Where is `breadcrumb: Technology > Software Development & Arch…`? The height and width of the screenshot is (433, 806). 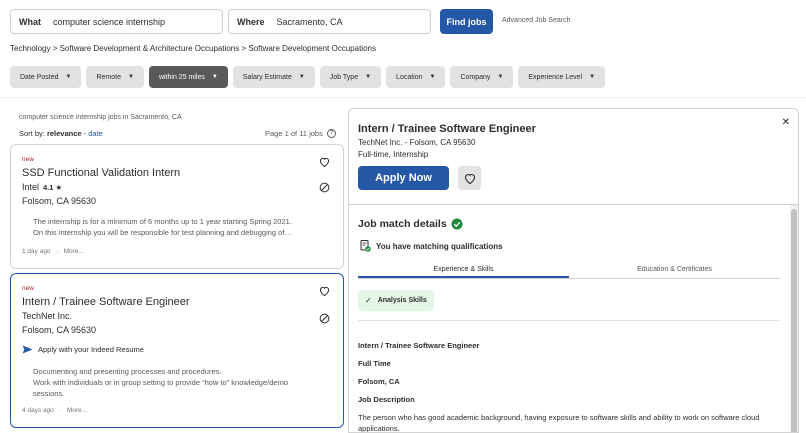
breadcrumb: Technology > Software Development & Arch… is located at coordinates (193, 48).